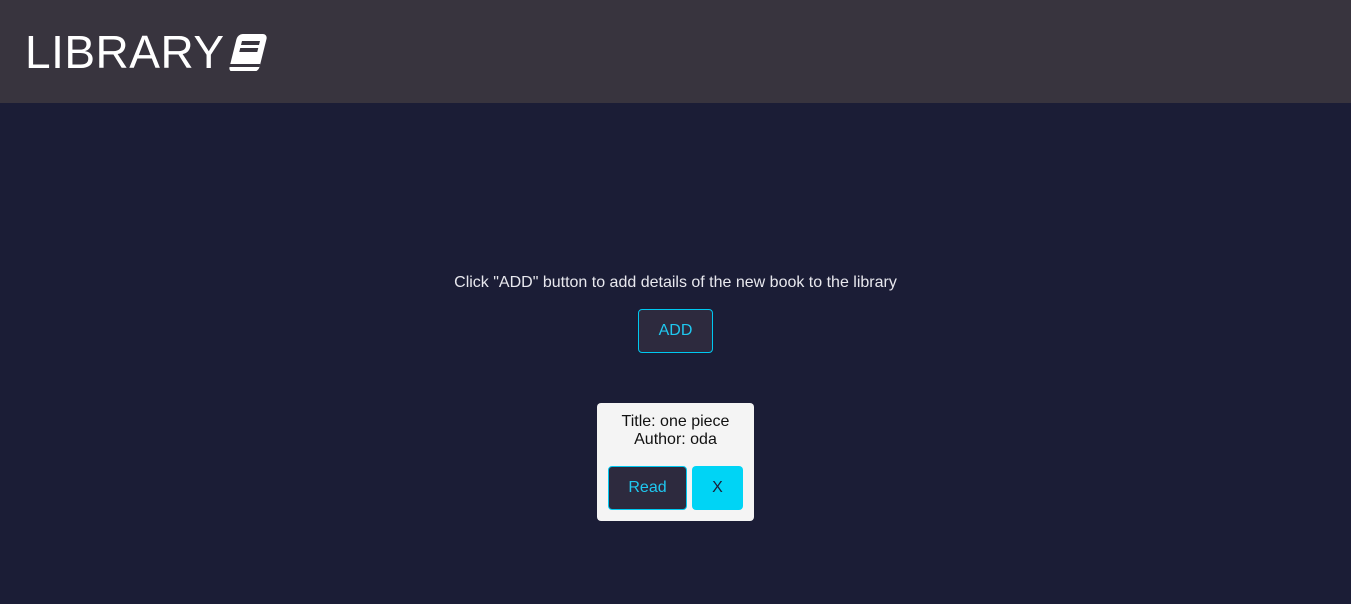  Describe the element at coordinates (675, 331) in the screenshot. I see `add-book-button: ADD` at that location.